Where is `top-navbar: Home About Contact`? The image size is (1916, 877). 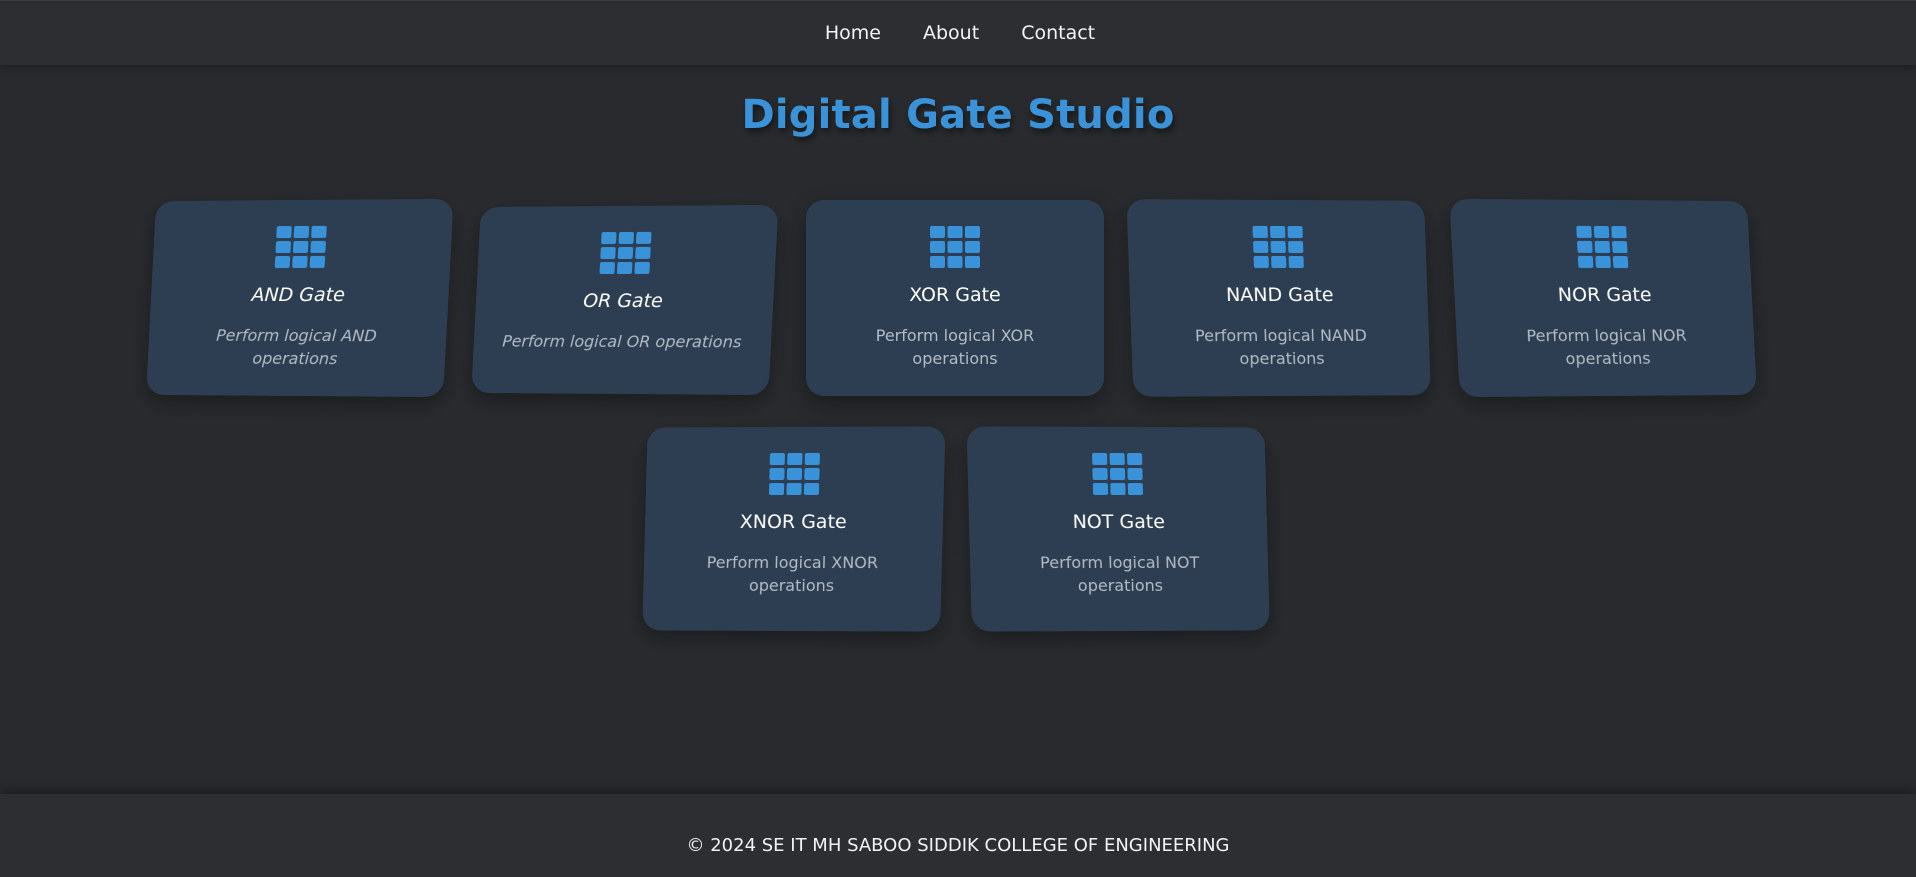 top-navbar: Home About Contact is located at coordinates (958, 32).